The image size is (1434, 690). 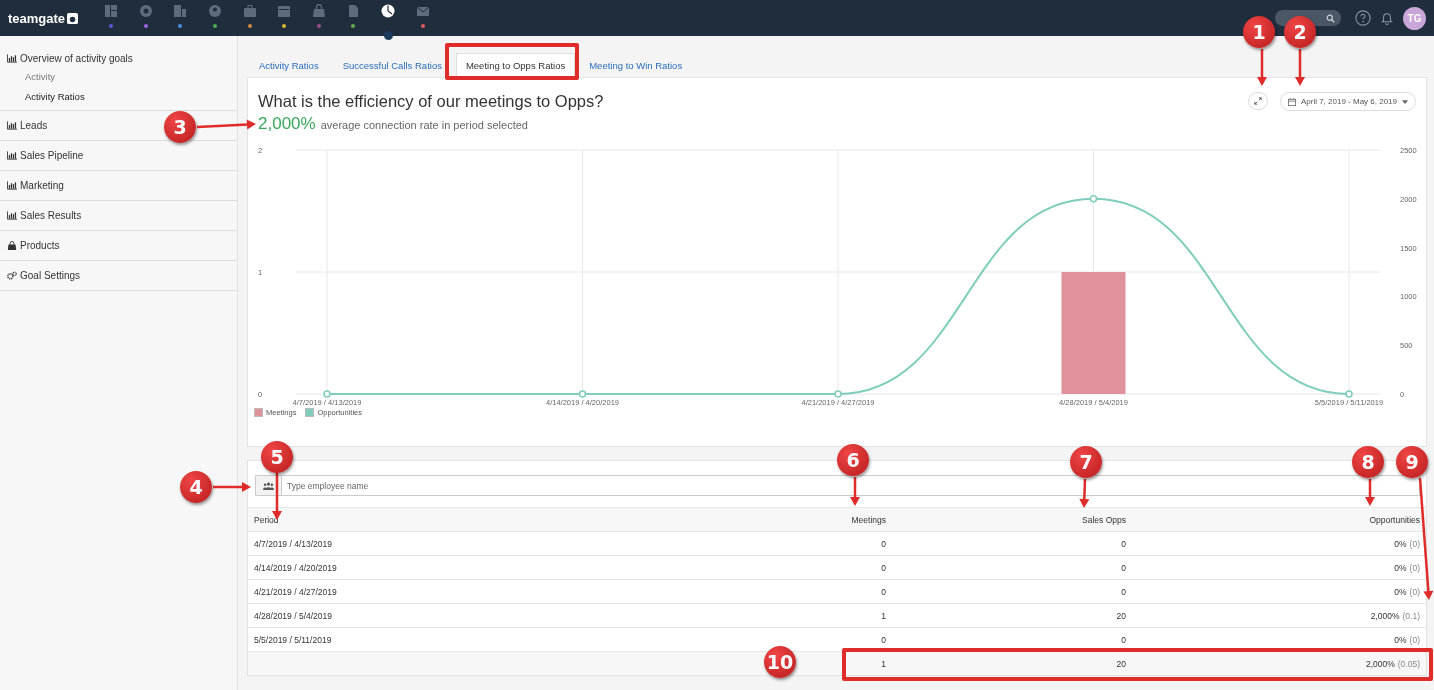 I want to click on grid-icon, so click(x=111, y=11).